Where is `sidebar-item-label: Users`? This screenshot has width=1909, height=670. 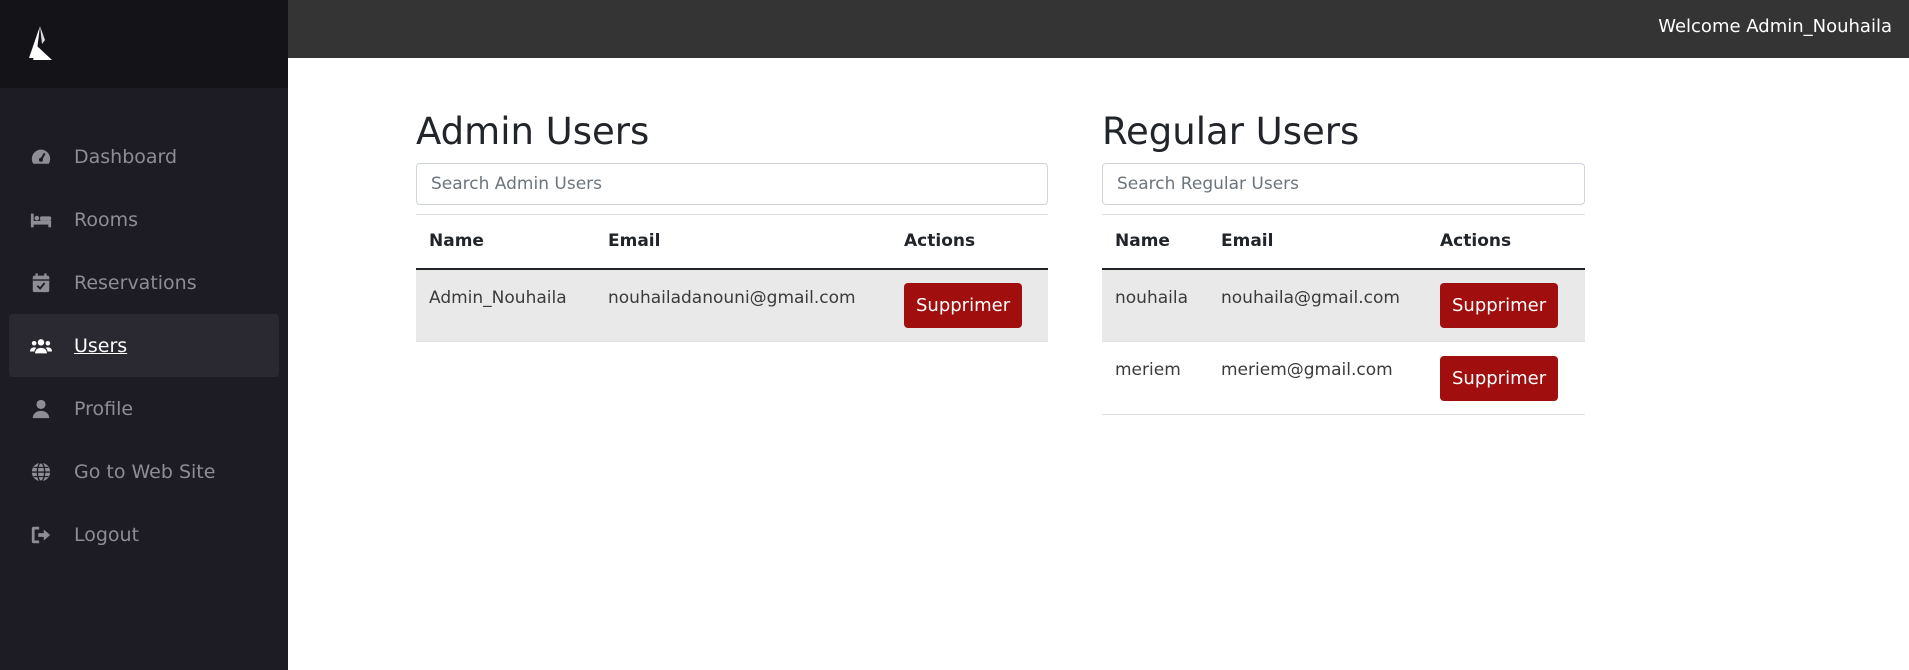 sidebar-item-label: Users is located at coordinates (101, 345).